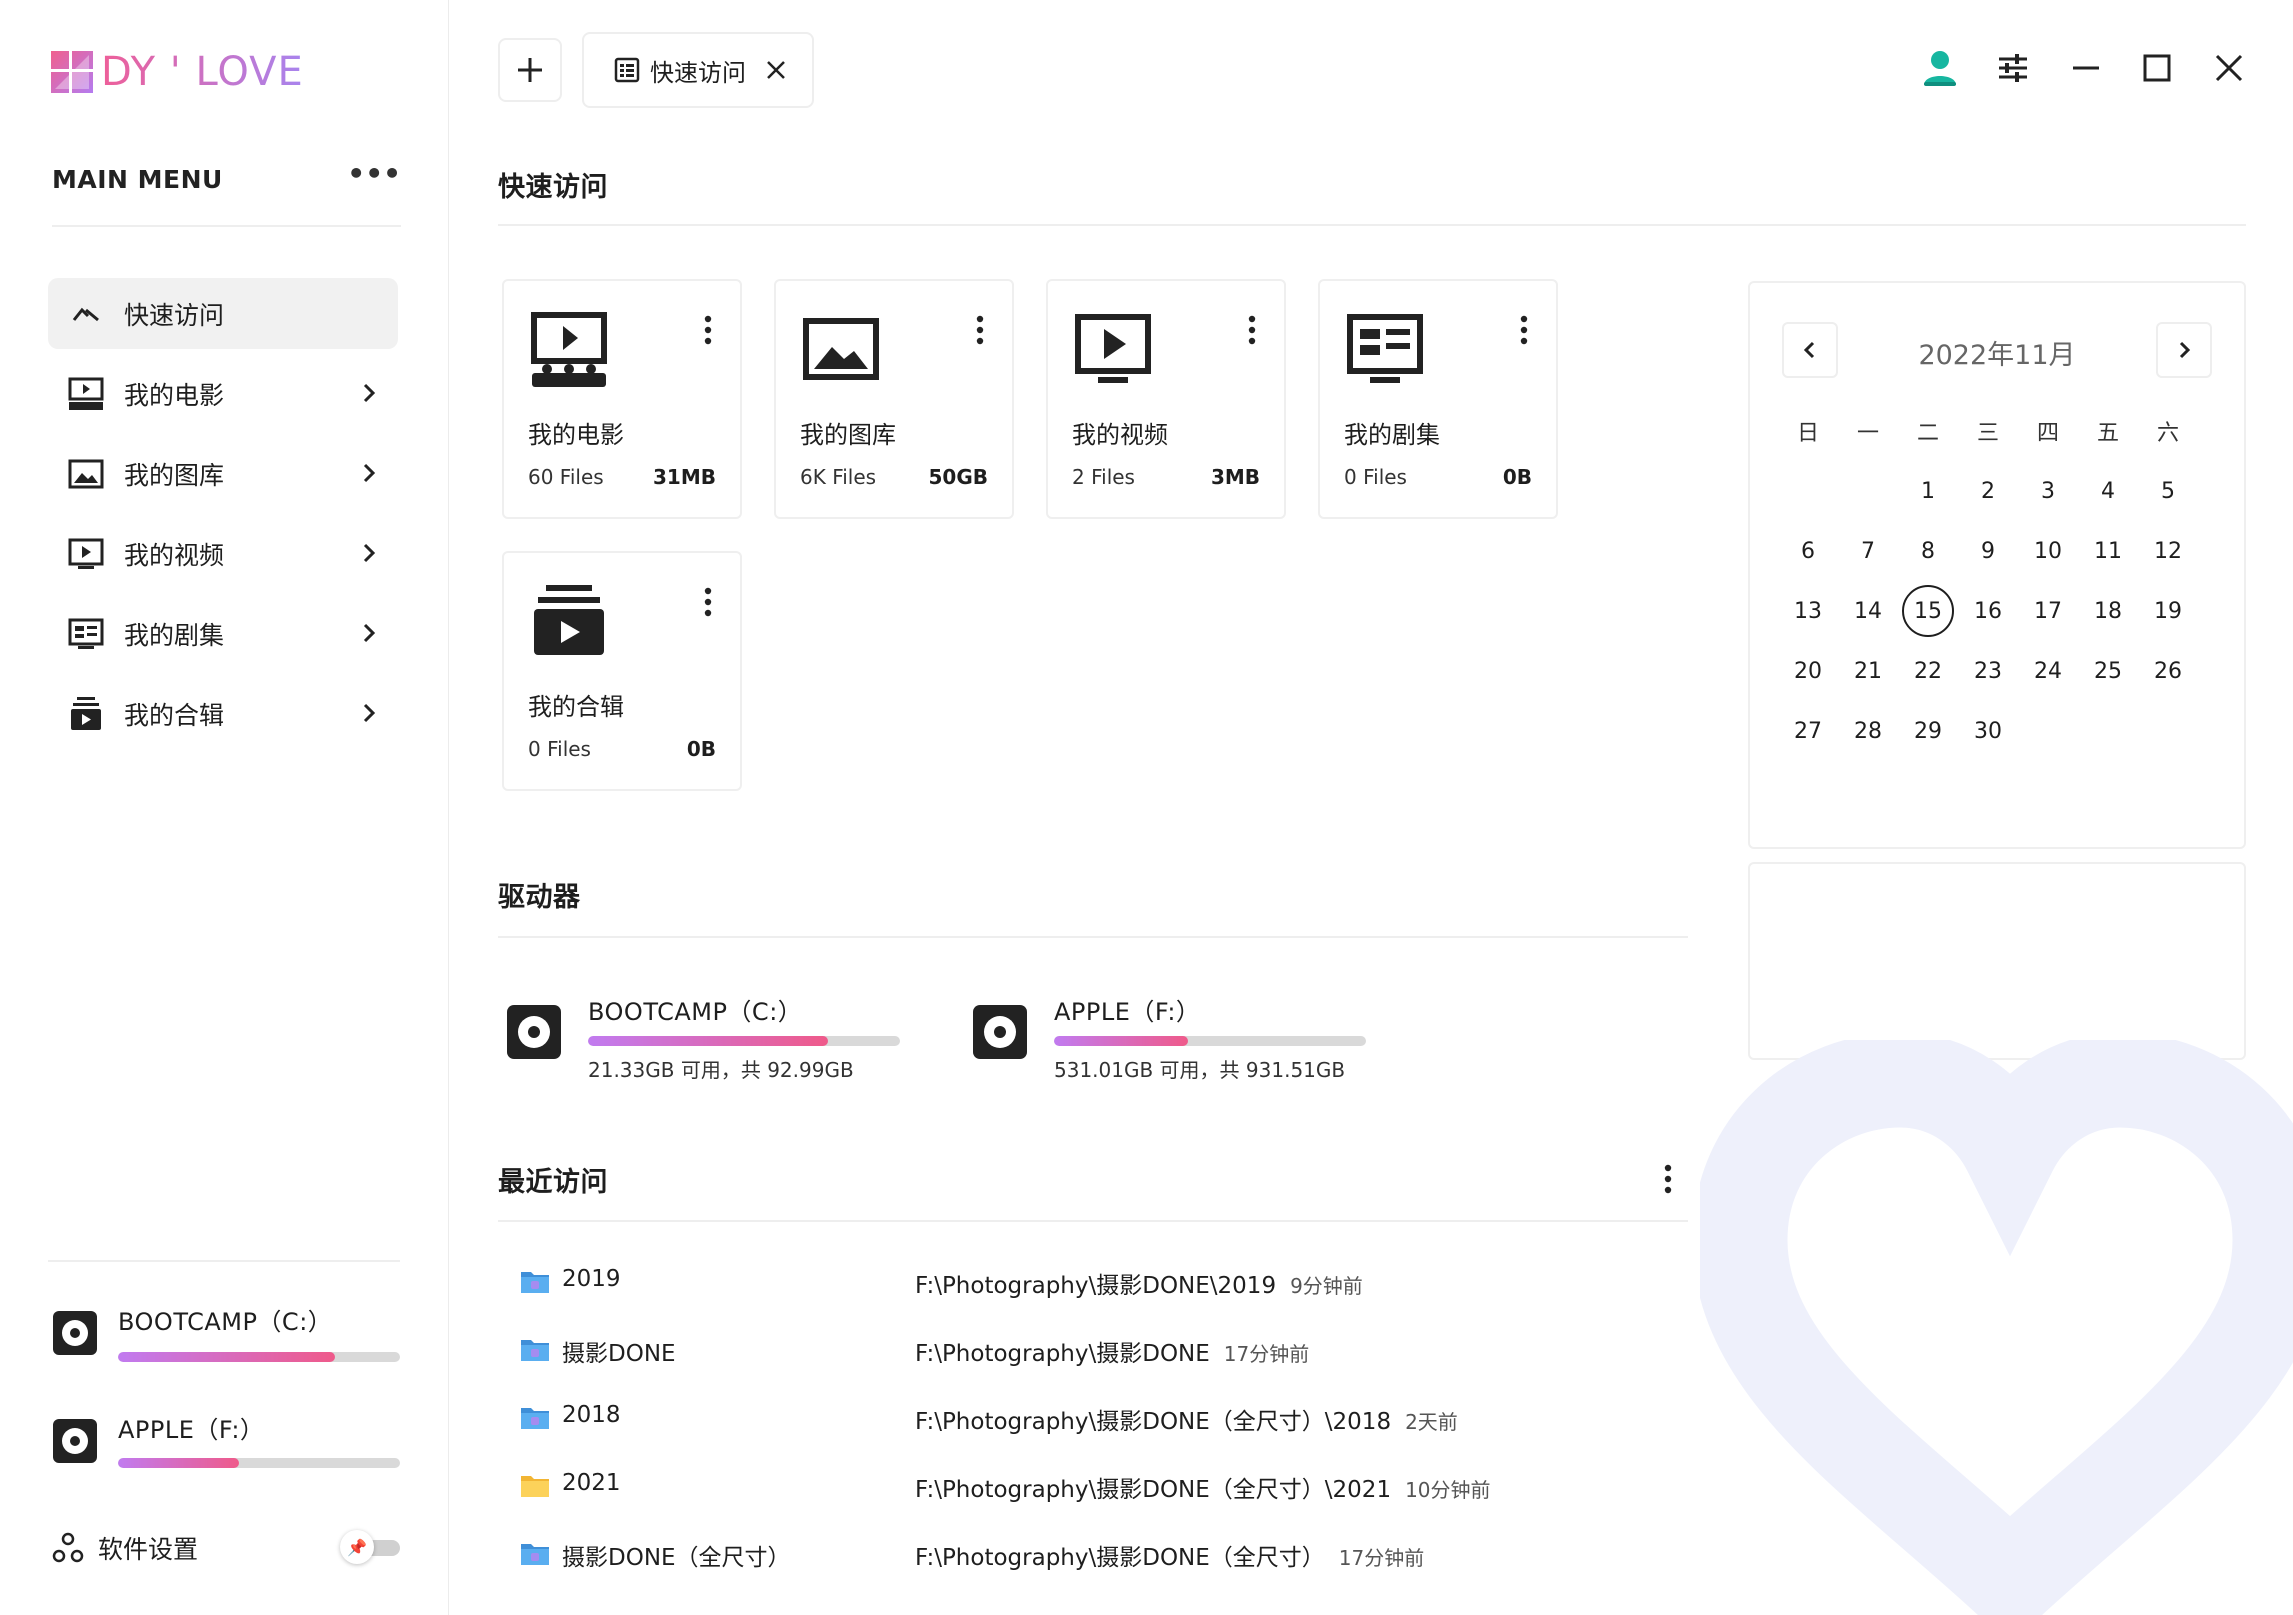  What do you see at coordinates (2184, 350) in the screenshot?
I see `next-month-button` at bounding box center [2184, 350].